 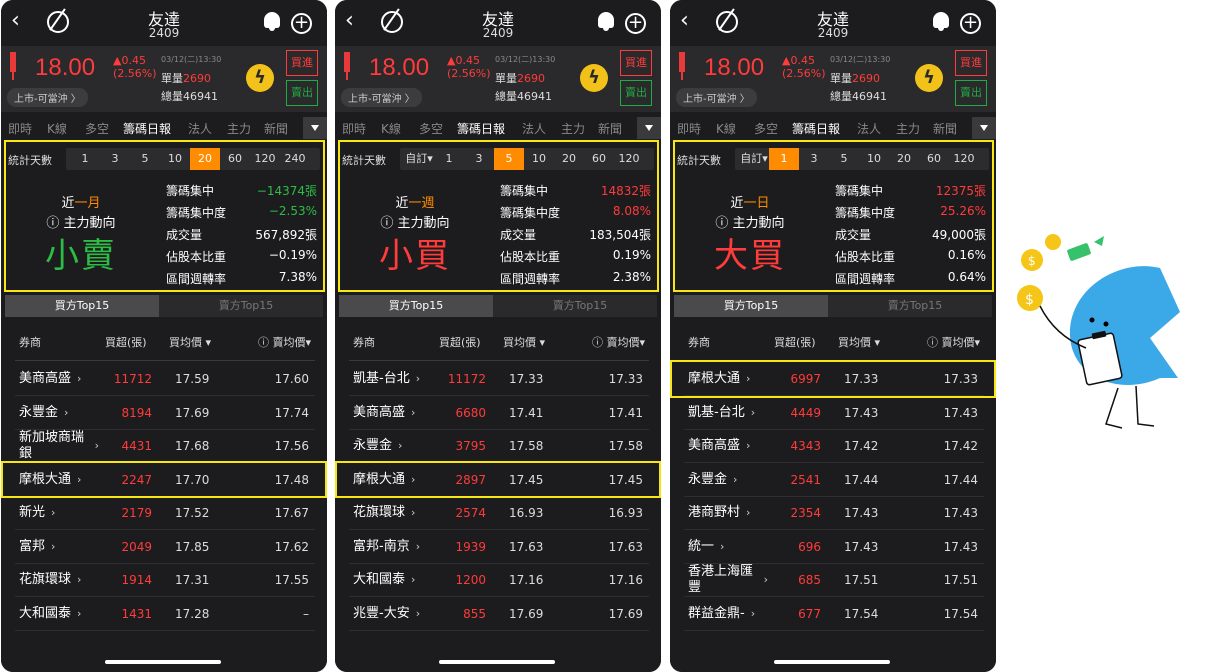 What do you see at coordinates (164, 379) in the screenshot?
I see `table-row: 美商高盛 › 11712 17.59 17.60` at bounding box center [164, 379].